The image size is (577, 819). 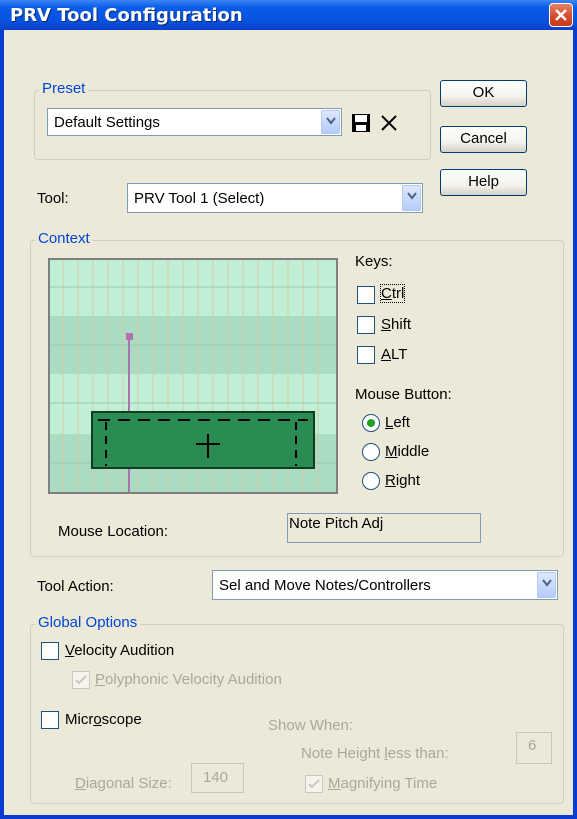 I want to click on context-group-label: Context, so click(x=64, y=238).